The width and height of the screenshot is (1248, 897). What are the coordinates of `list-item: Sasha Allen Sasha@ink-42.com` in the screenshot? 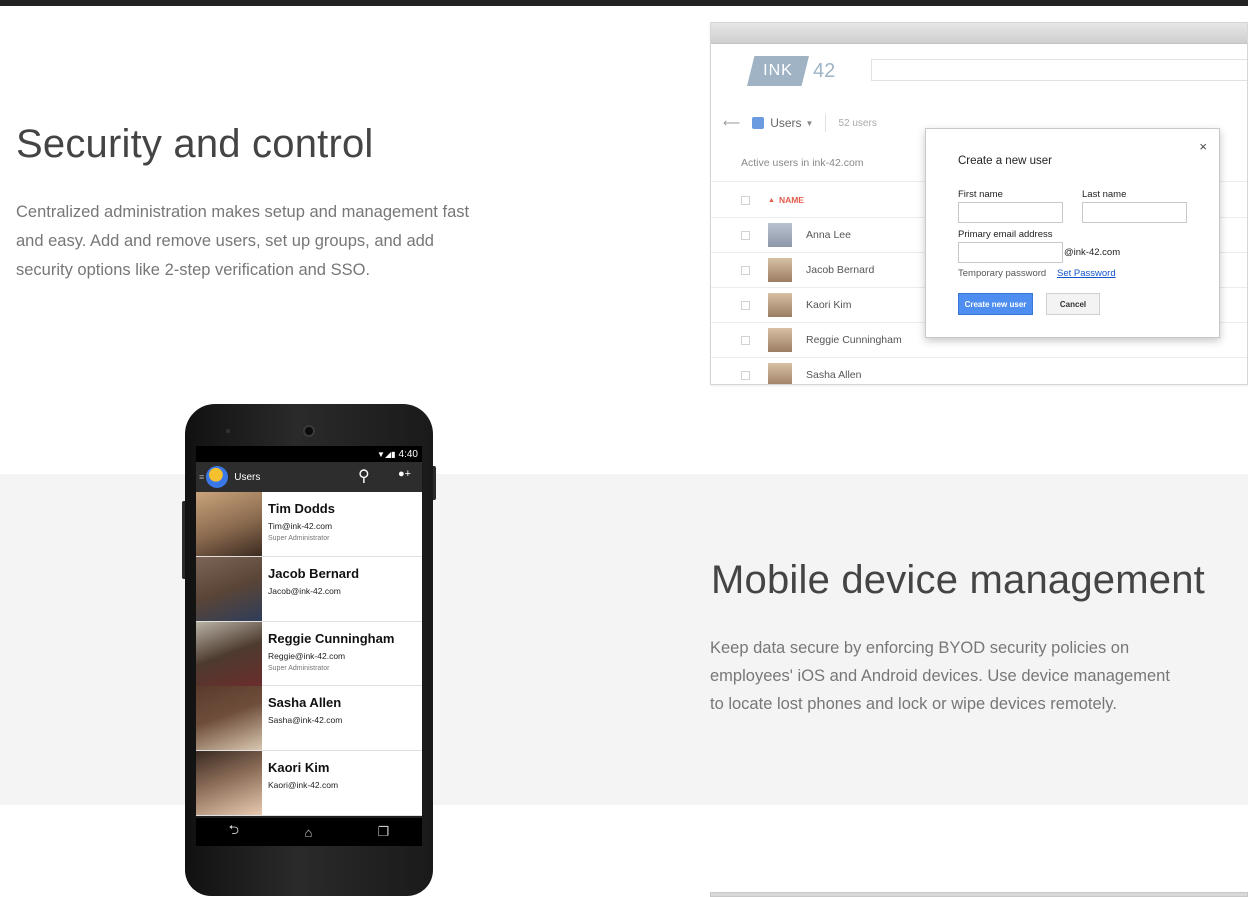 It's located at (309, 719).